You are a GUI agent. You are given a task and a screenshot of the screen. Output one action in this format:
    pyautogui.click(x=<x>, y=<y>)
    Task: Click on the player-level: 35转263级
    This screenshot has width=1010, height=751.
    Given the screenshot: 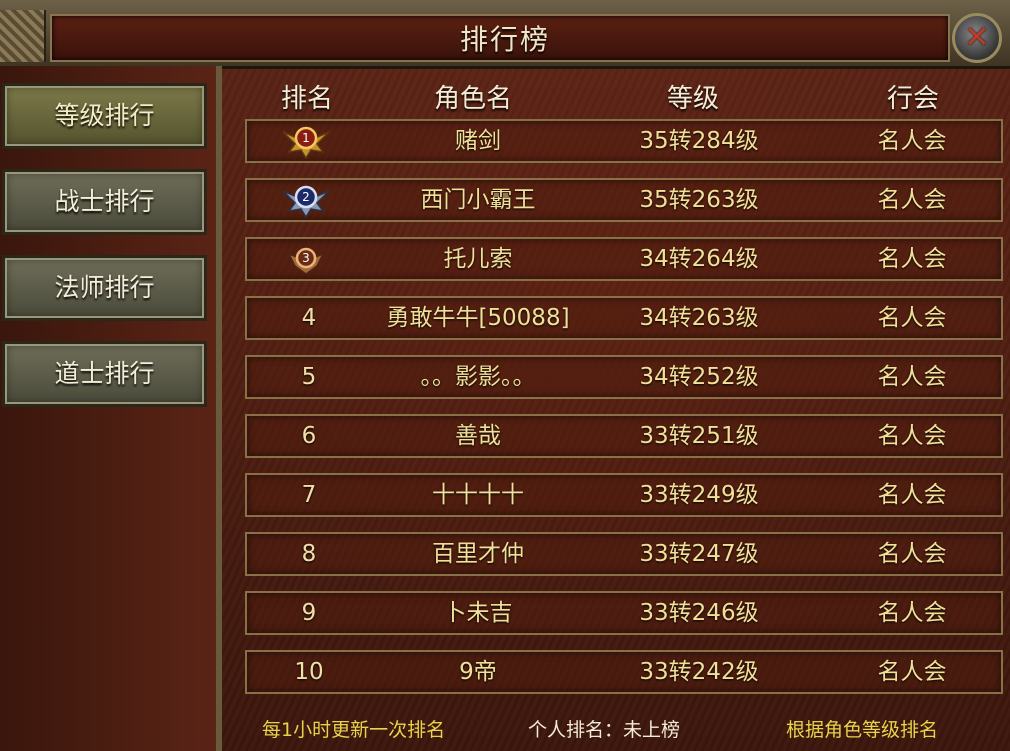 What is the action you would take?
    pyautogui.click(x=699, y=200)
    